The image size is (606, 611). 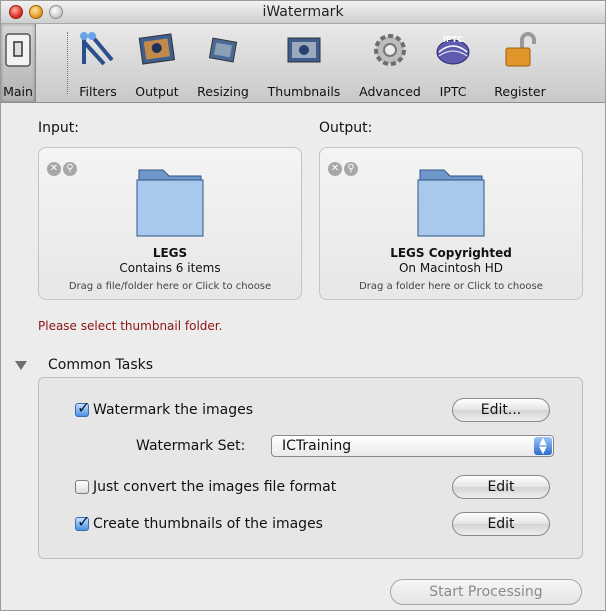 What do you see at coordinates (82, 521) in the screenshot?
I see `create-thumbnails-checkbox: ✓` at bounding box center [82, 521].